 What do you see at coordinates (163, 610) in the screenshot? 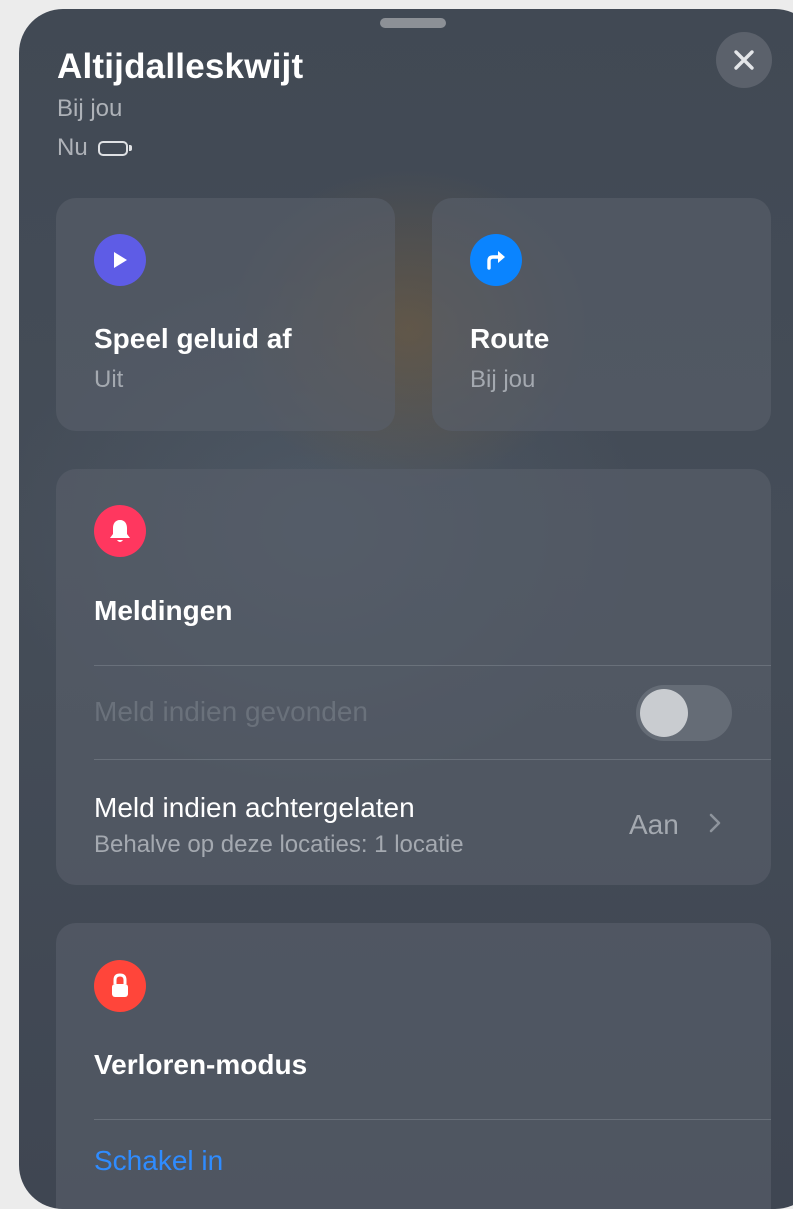
I see `notifications-title: Meldingen` at bounding box center [163, 610].